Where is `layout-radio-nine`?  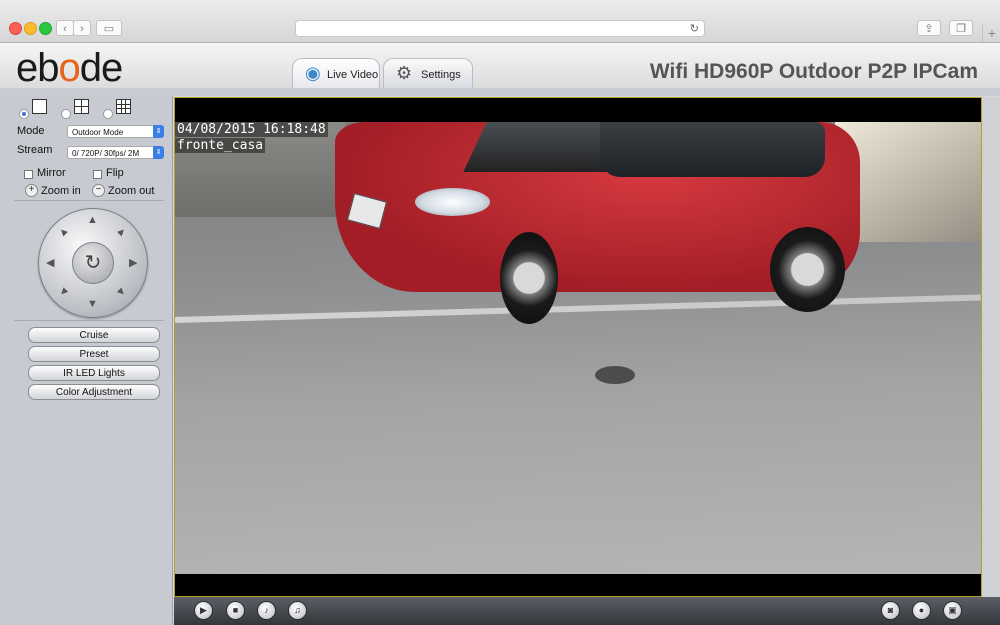 layout-radio-nine is located at coordinates (108, 114).